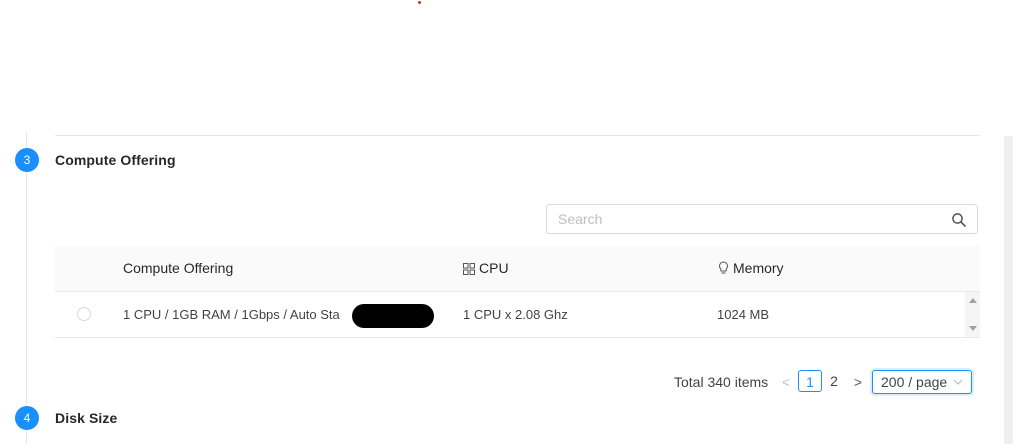 The height and width of the screenshot is (444, 1013). I want to click on page-size-select: 200 / page, so click(922, 382).